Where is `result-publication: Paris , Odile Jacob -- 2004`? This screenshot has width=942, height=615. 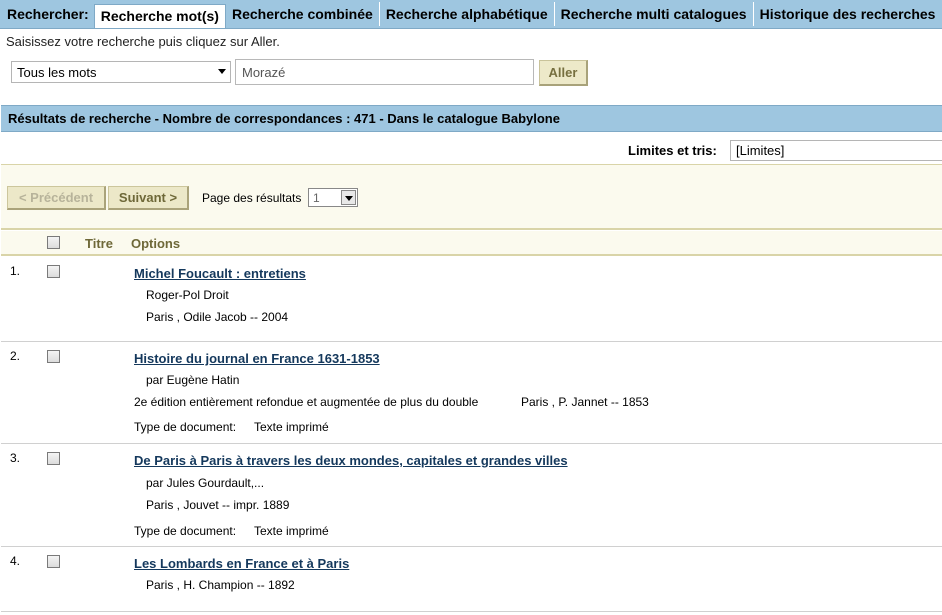 result-publication: Paris , Odile Jacob -- 2004 is located at coordinates (217, 317).